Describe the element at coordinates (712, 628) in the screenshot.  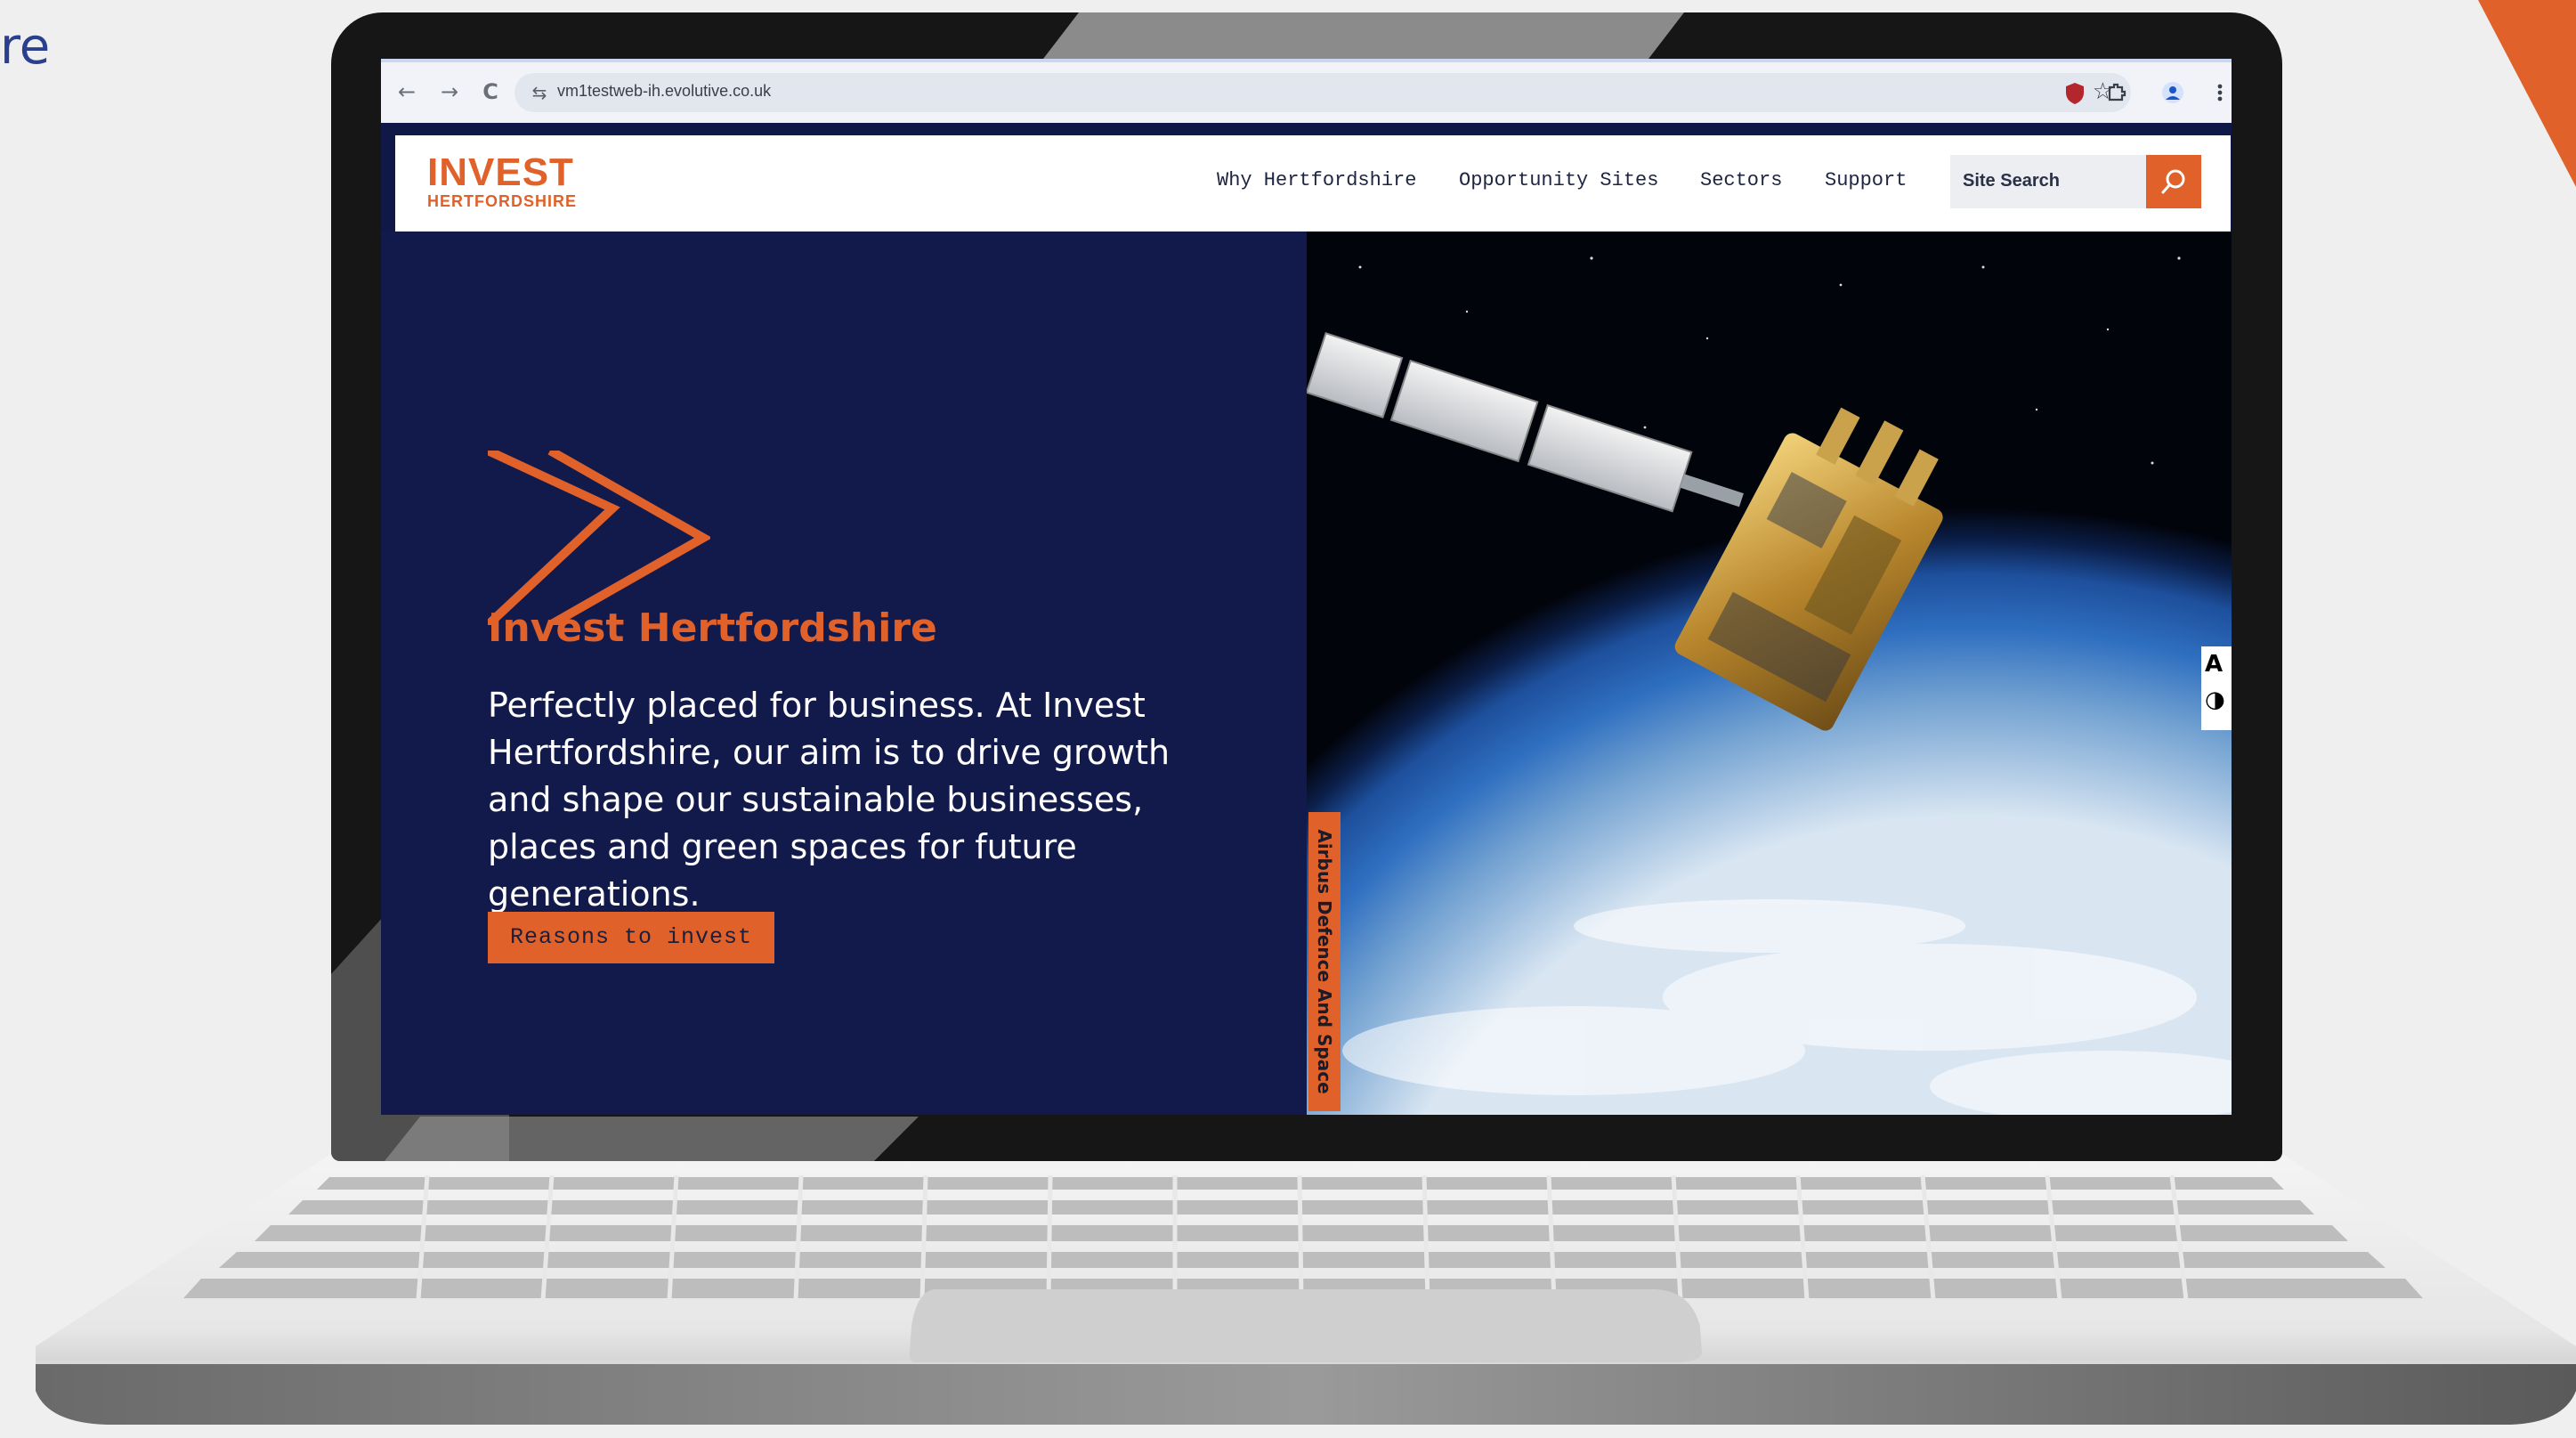
I see `hero-title: Invest Hertfordshire` at that location.